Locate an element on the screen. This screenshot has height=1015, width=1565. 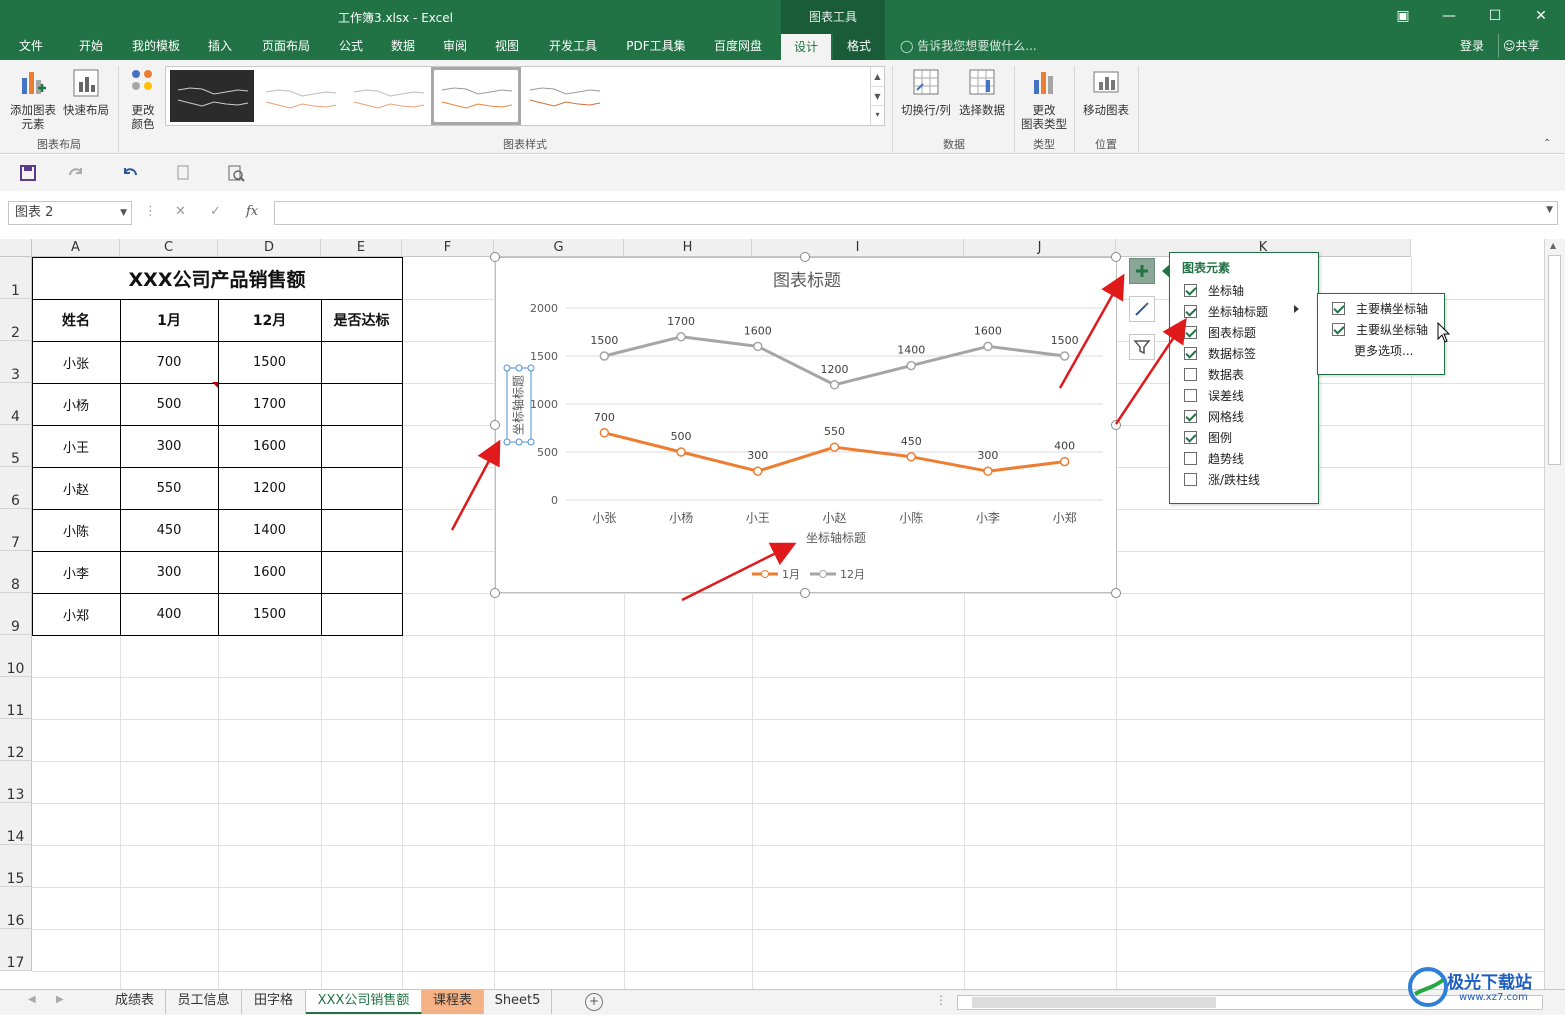
gallery-scroll: ▲ ▼ ▾ is located at coordinates (877, 96).